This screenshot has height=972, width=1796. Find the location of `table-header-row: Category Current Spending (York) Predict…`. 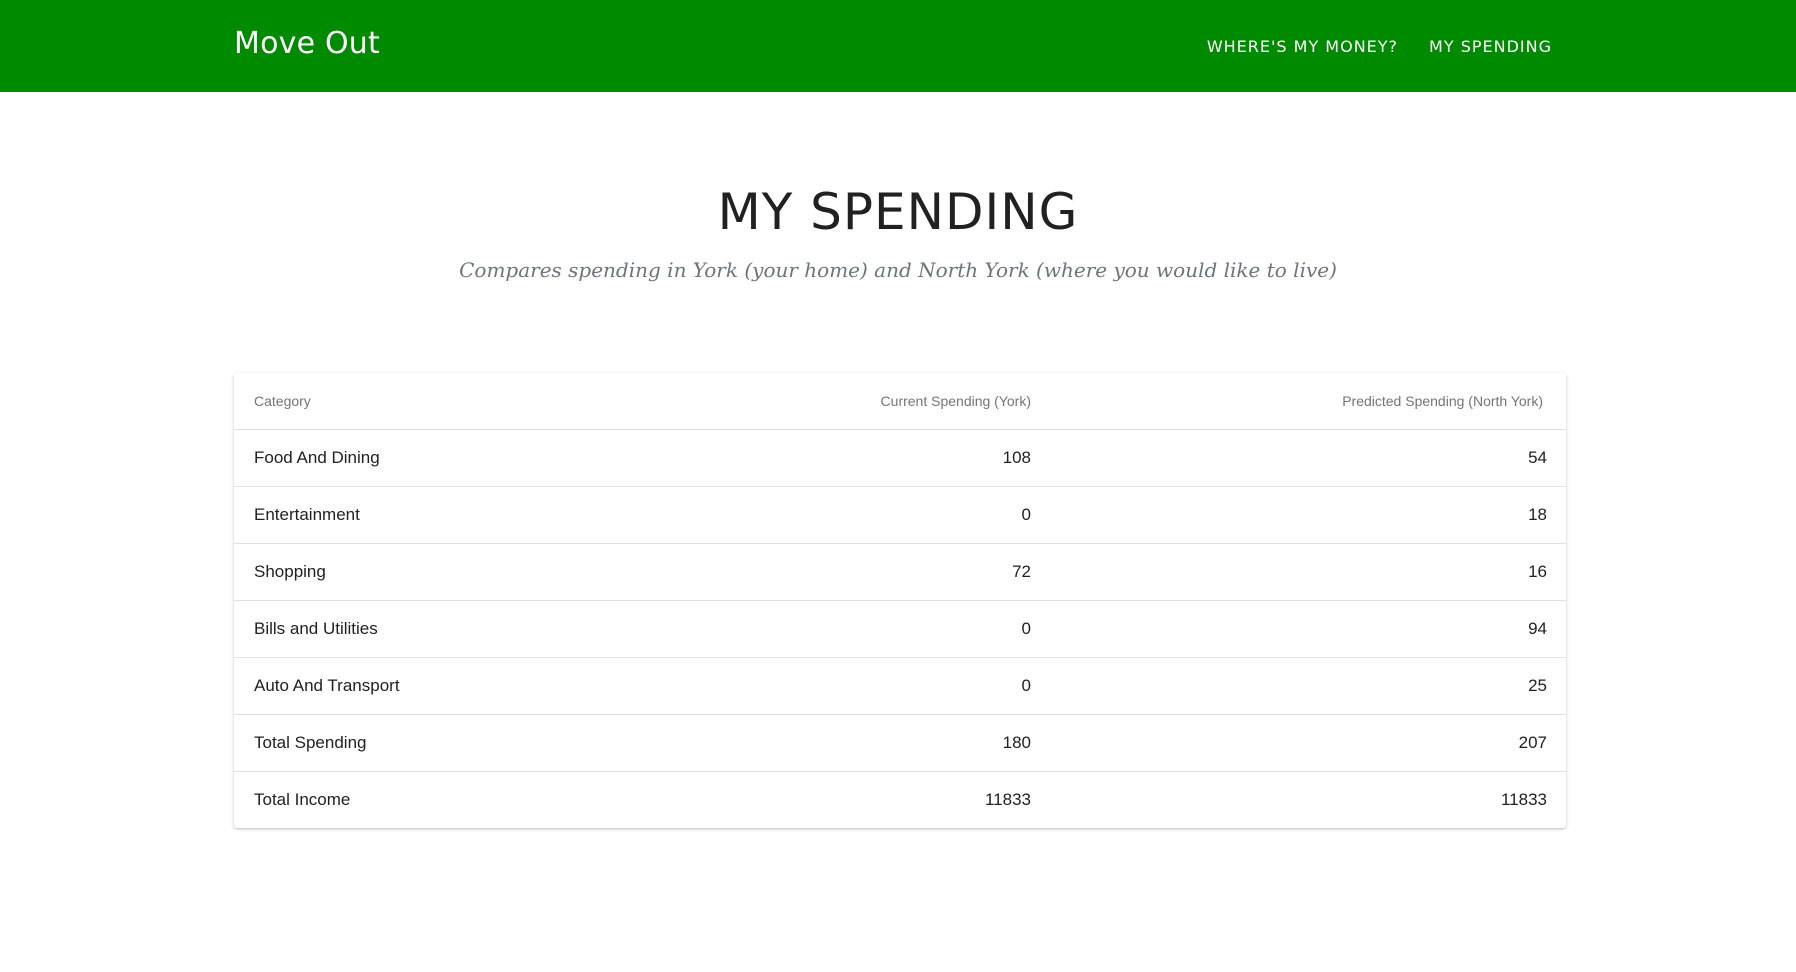

table-header-row: Category Current Spending (York) Predict… is located at coordinates (900, 401).